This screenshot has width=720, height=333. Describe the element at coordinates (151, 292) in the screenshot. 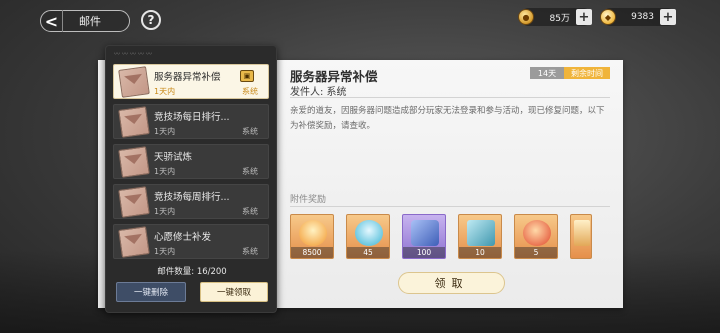

I see `delete-all-button: 一键删除` at that location.